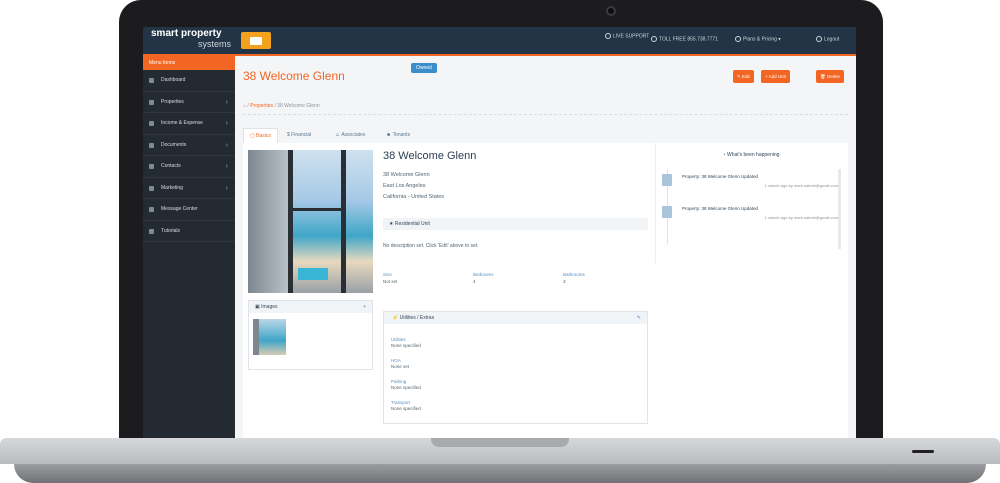  Describe the element at coordinates (738, 39) in the screenshot. I see `card-icon` at that location.